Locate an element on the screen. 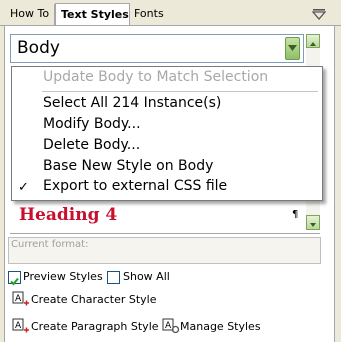 This screenshot has height=342, width=341. menu-item-export-css: Export to external CSS file is located at coordinates (135, 186).